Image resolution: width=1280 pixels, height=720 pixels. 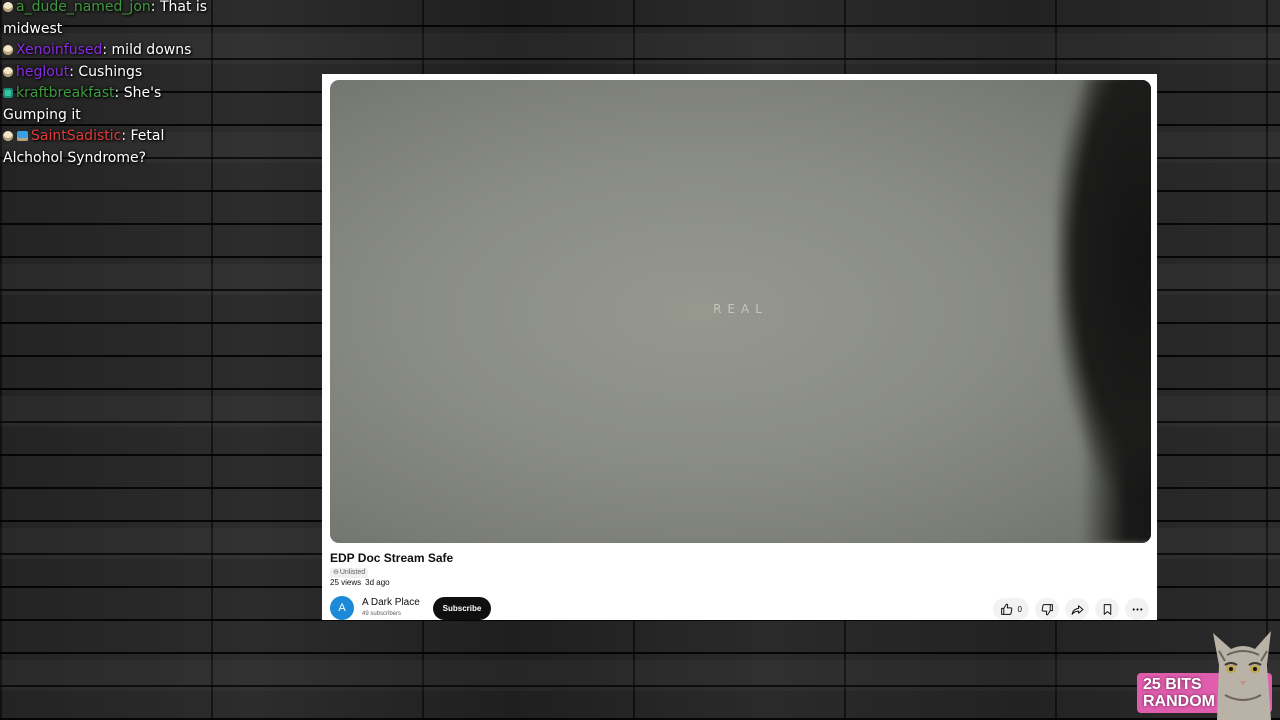 I want to click on more-icon, so click(x=1137, y=609).